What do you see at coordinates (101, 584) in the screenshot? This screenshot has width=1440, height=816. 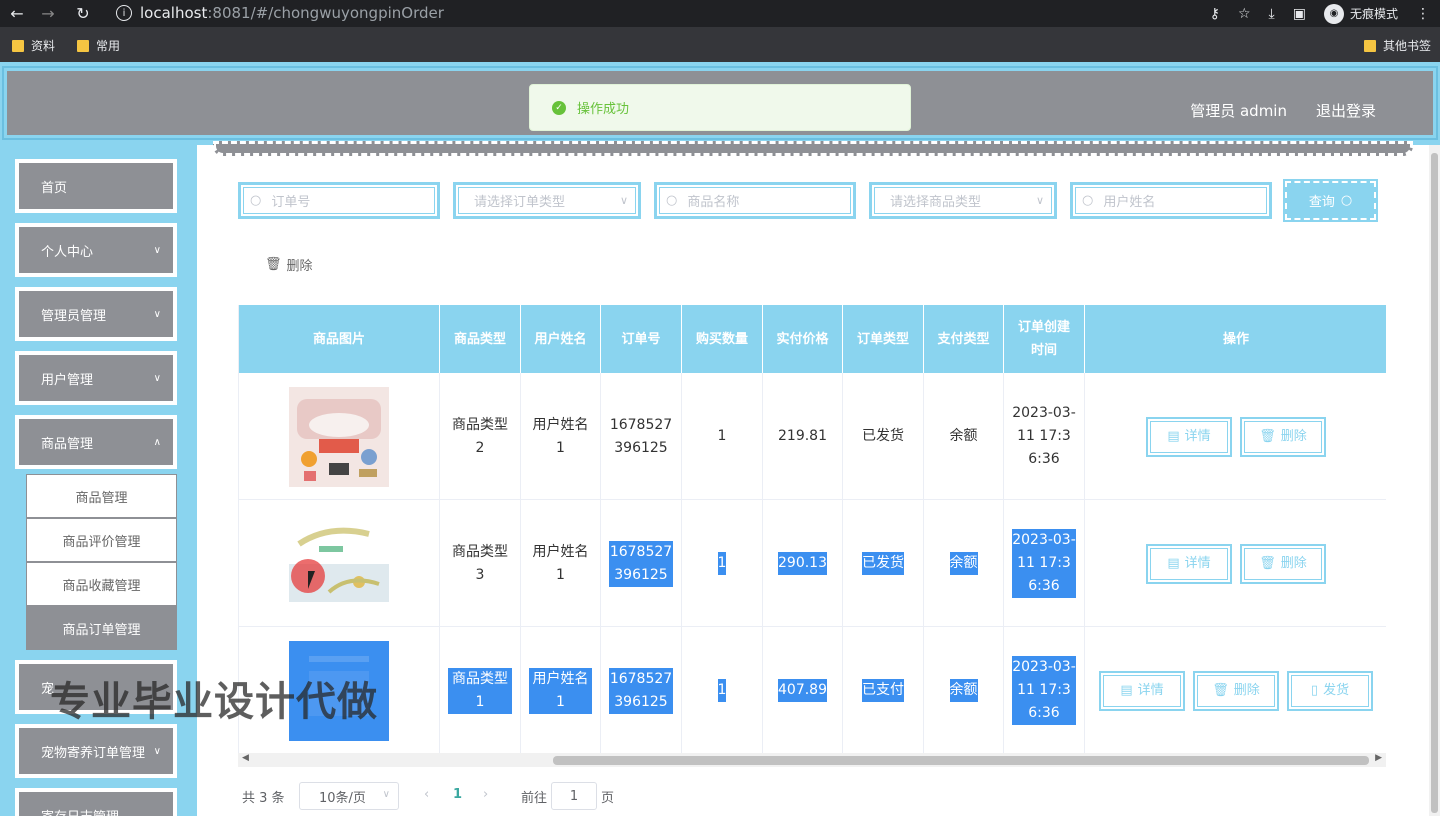 I see `submenu-item-product-favorites: 商品收藏管理` at bounding box center [101, 584].